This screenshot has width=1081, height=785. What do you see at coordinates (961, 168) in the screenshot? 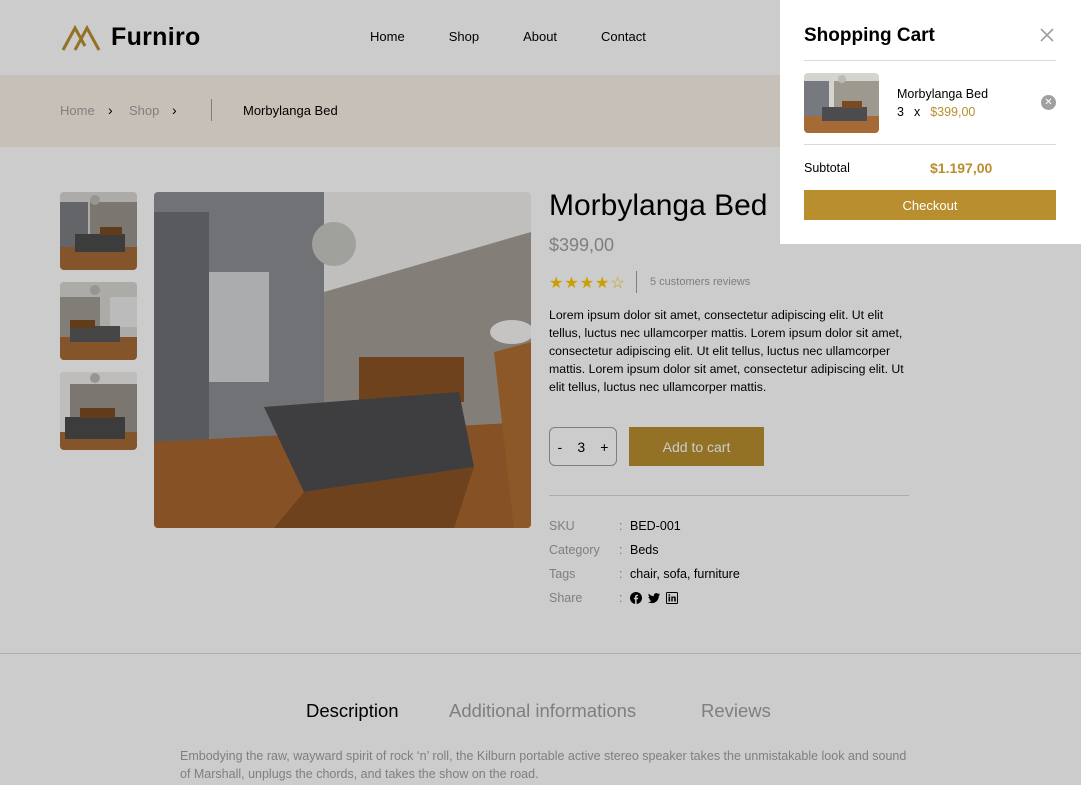
I see `subtotal-value: $1.197,00` at bounding box center [961, 168].